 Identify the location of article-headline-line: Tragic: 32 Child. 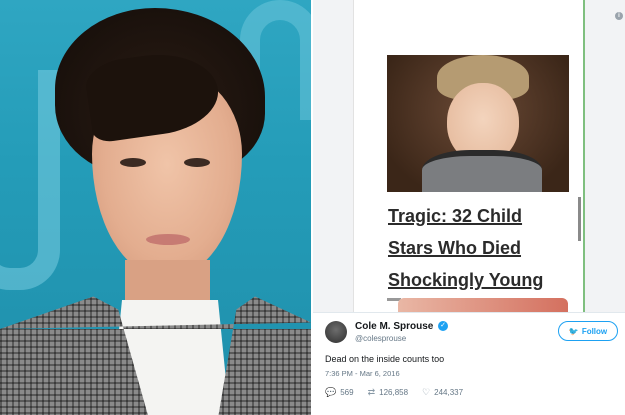
(483, 216).